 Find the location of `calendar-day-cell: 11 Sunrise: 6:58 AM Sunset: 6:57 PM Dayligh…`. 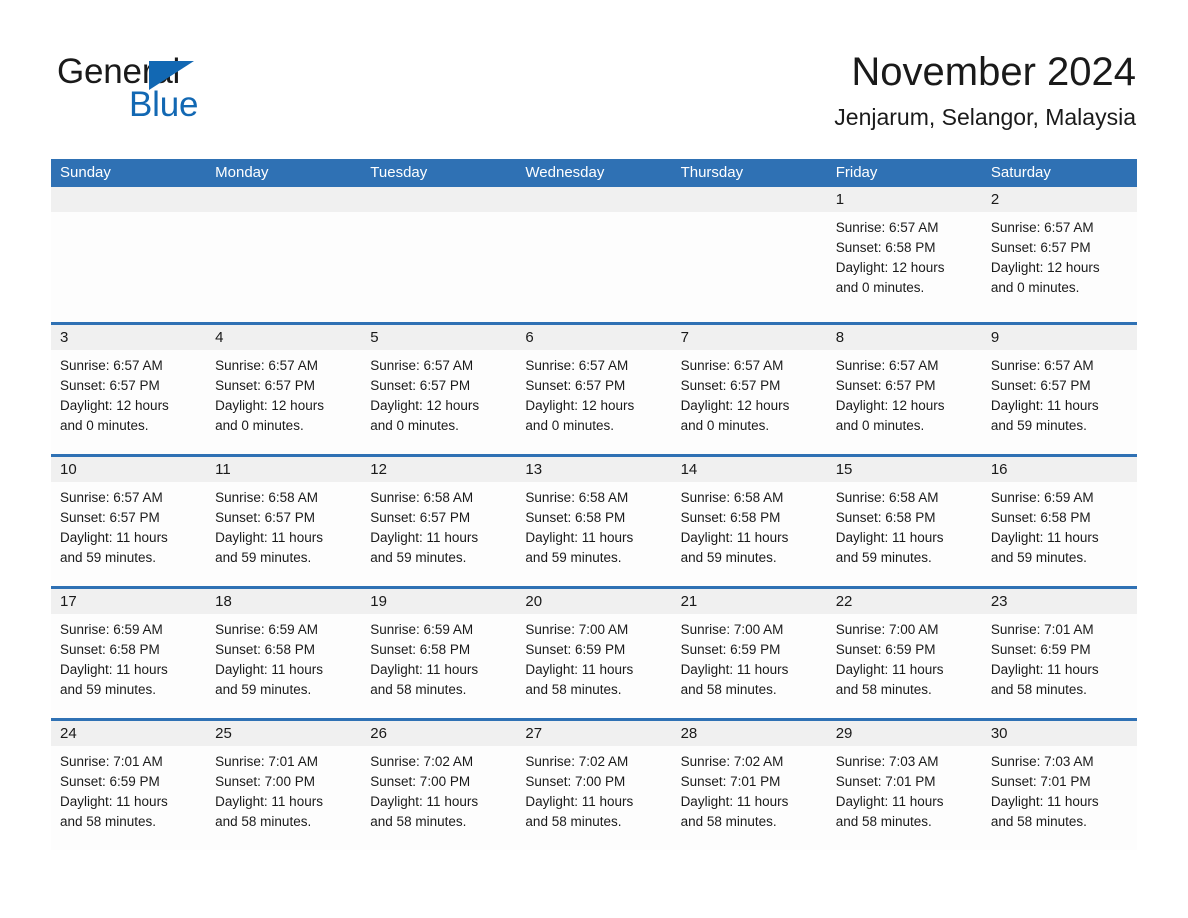

calendar-day-cell: 11 Sunrise: 6:58 AM Sunset: 6:57 PM Dayligh… is located at coordinates (284, 521).